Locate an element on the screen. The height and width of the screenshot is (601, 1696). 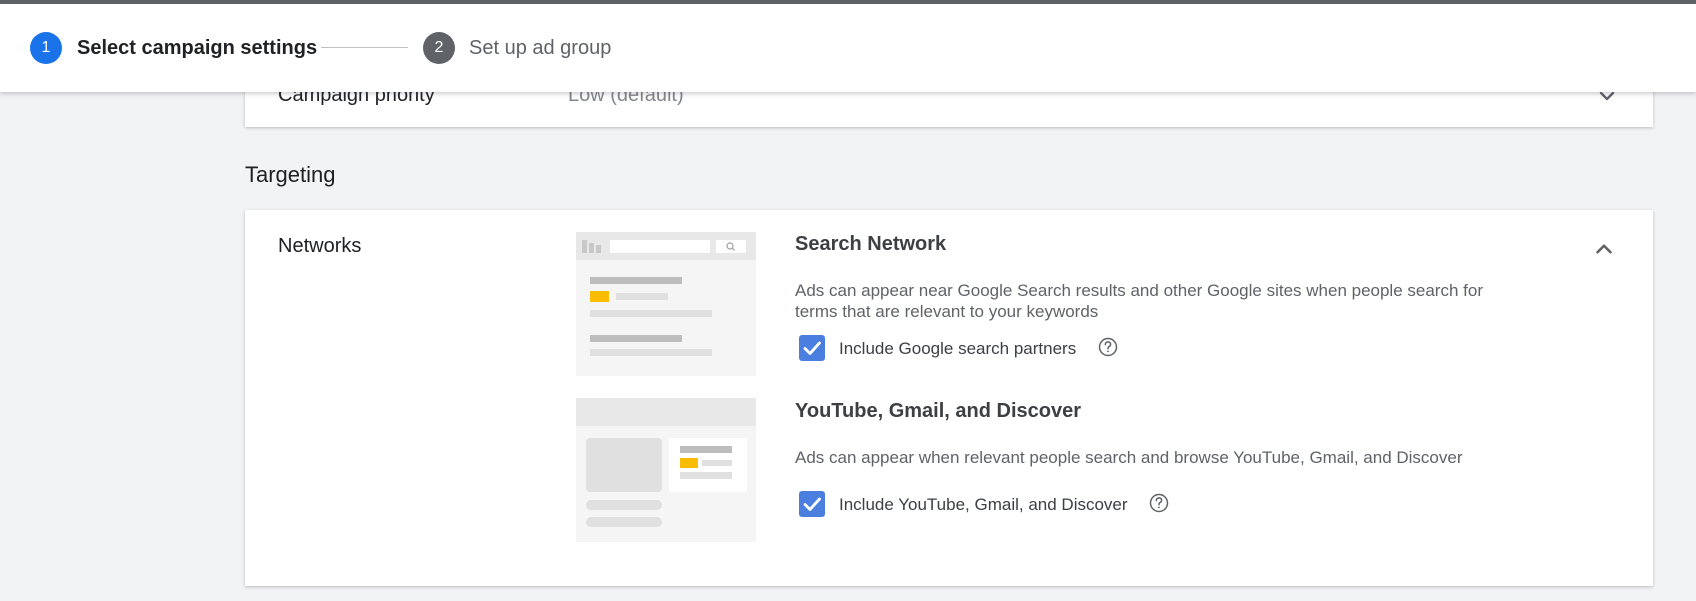
youtube-gmail-discover-label: Include YouTube, Gmail, and Discover is located at coordinates (983, 505).